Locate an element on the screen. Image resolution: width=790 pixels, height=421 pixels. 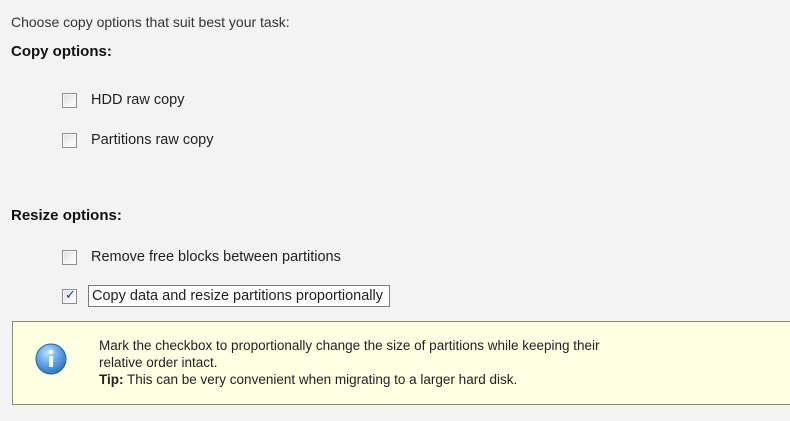
hdd-raw-copy-checkbox is located at coordinates (69, 100).